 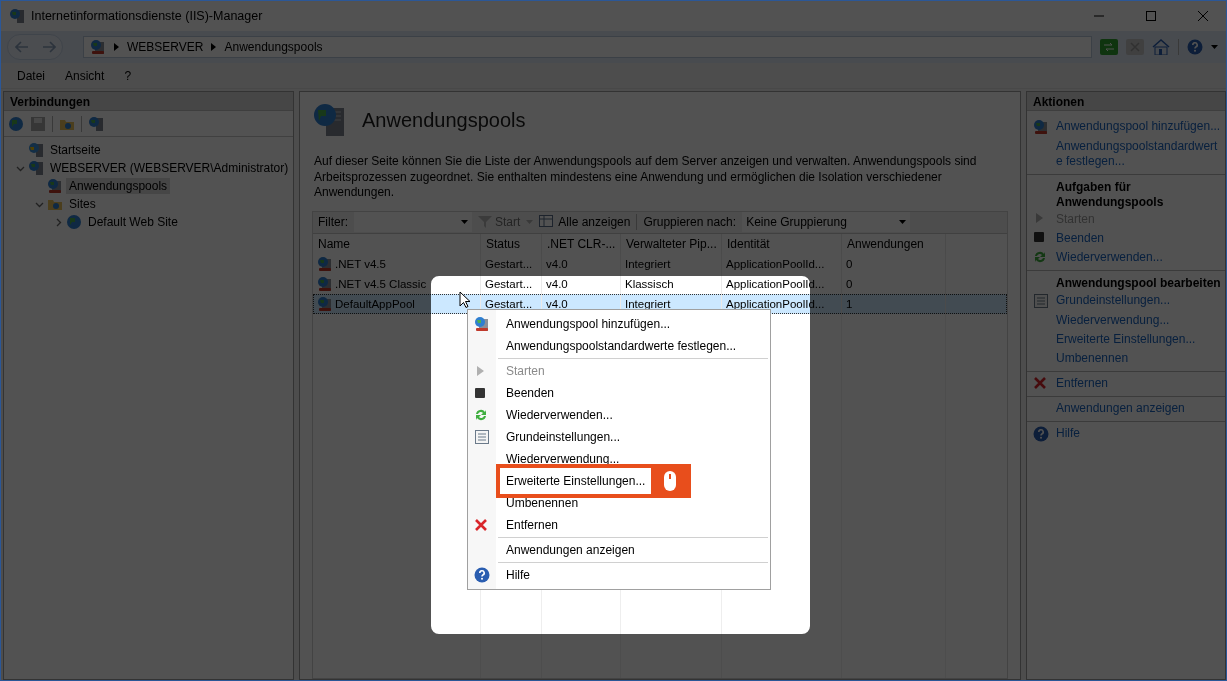 What do you see at coordinates (169, 168) in the screenshot?
I see `tree-item: WEBSERVER (WEBSERVER\Administrator)` at bounding box center [169, 168].